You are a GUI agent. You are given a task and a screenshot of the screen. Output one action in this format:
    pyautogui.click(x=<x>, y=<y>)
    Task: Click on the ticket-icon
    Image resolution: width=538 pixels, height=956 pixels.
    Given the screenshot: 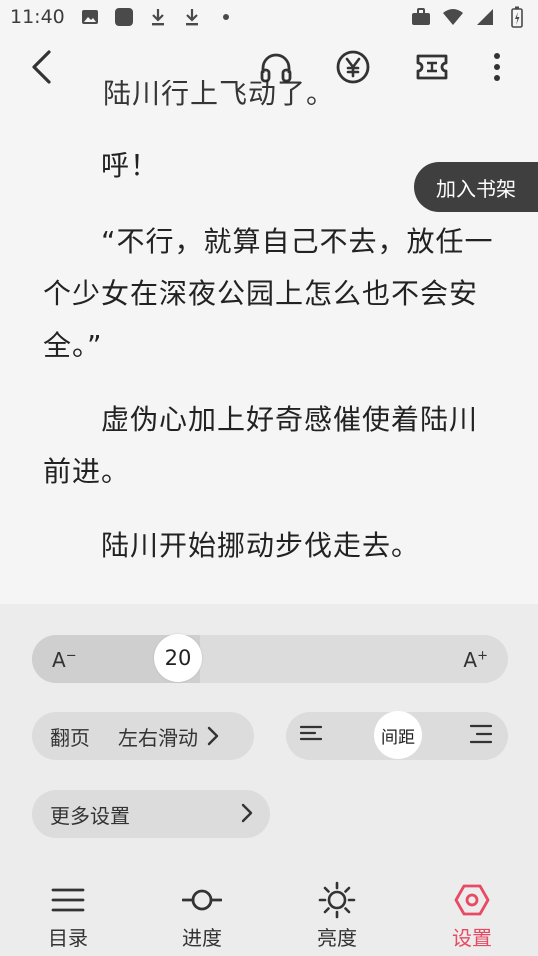 What is the action you would take?
    pyautogui.click(x=432, y=67)
    